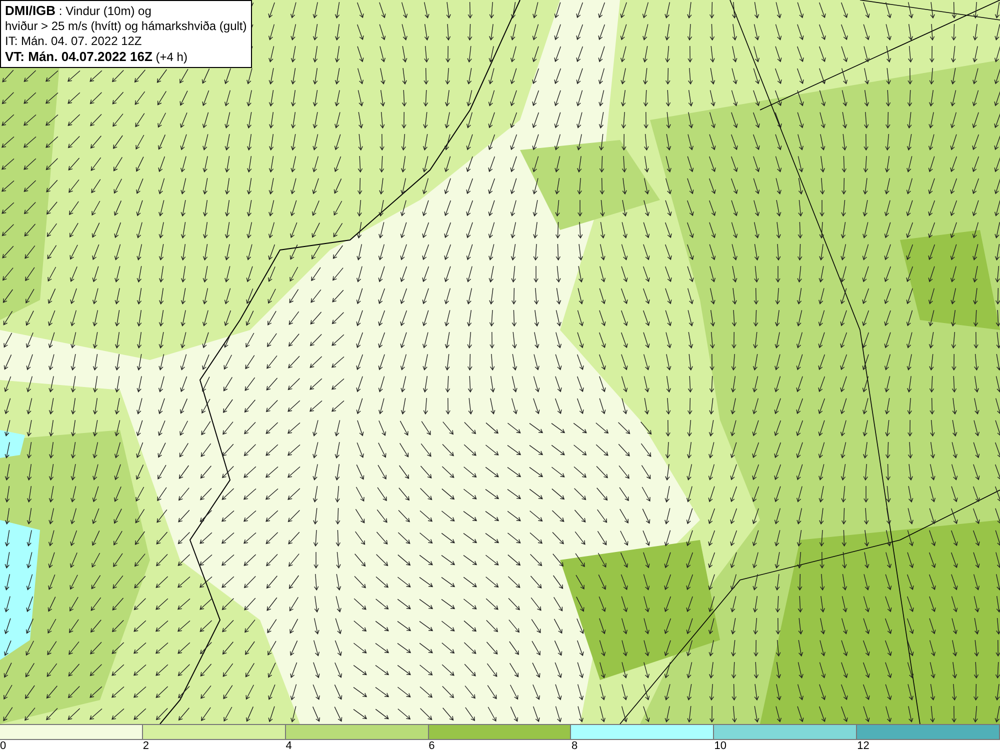 The image size is (1000, 753). Describe the element at coordinates (720, 746) in the screenshot. I see `legend-tick-label: 10` at that location.